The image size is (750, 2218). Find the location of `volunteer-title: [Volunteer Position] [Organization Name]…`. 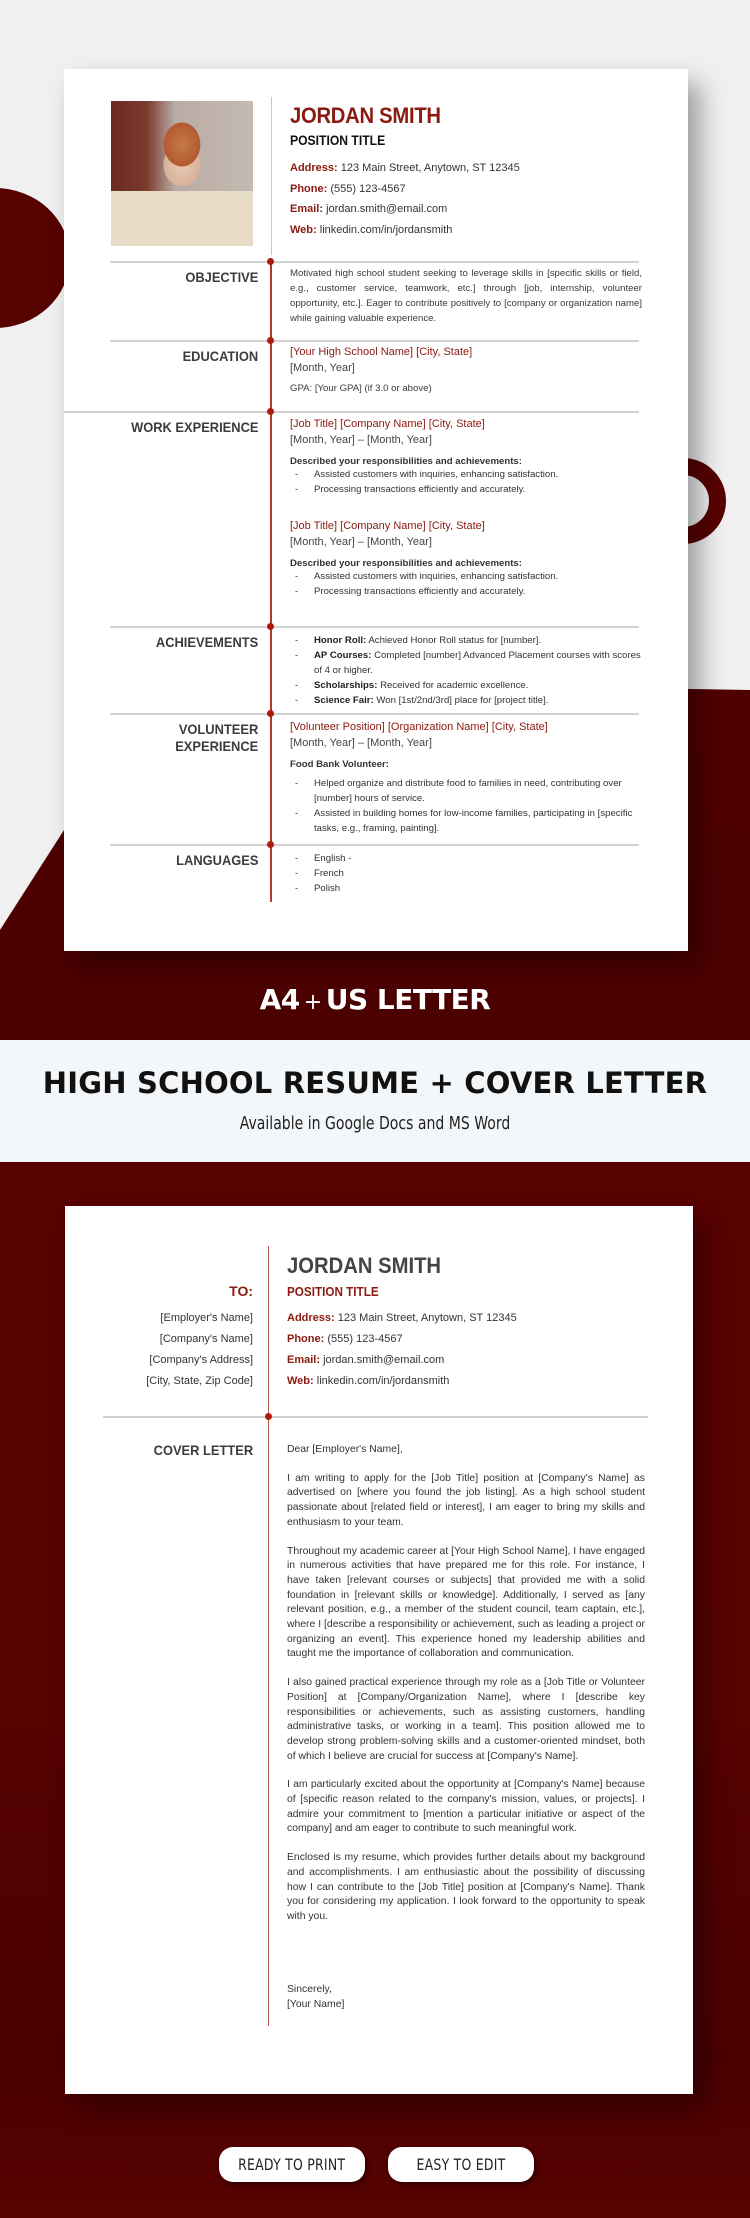

volunteer-title: [Volunteer Position] [Organization Name]… is located at coordinates (419, 727).